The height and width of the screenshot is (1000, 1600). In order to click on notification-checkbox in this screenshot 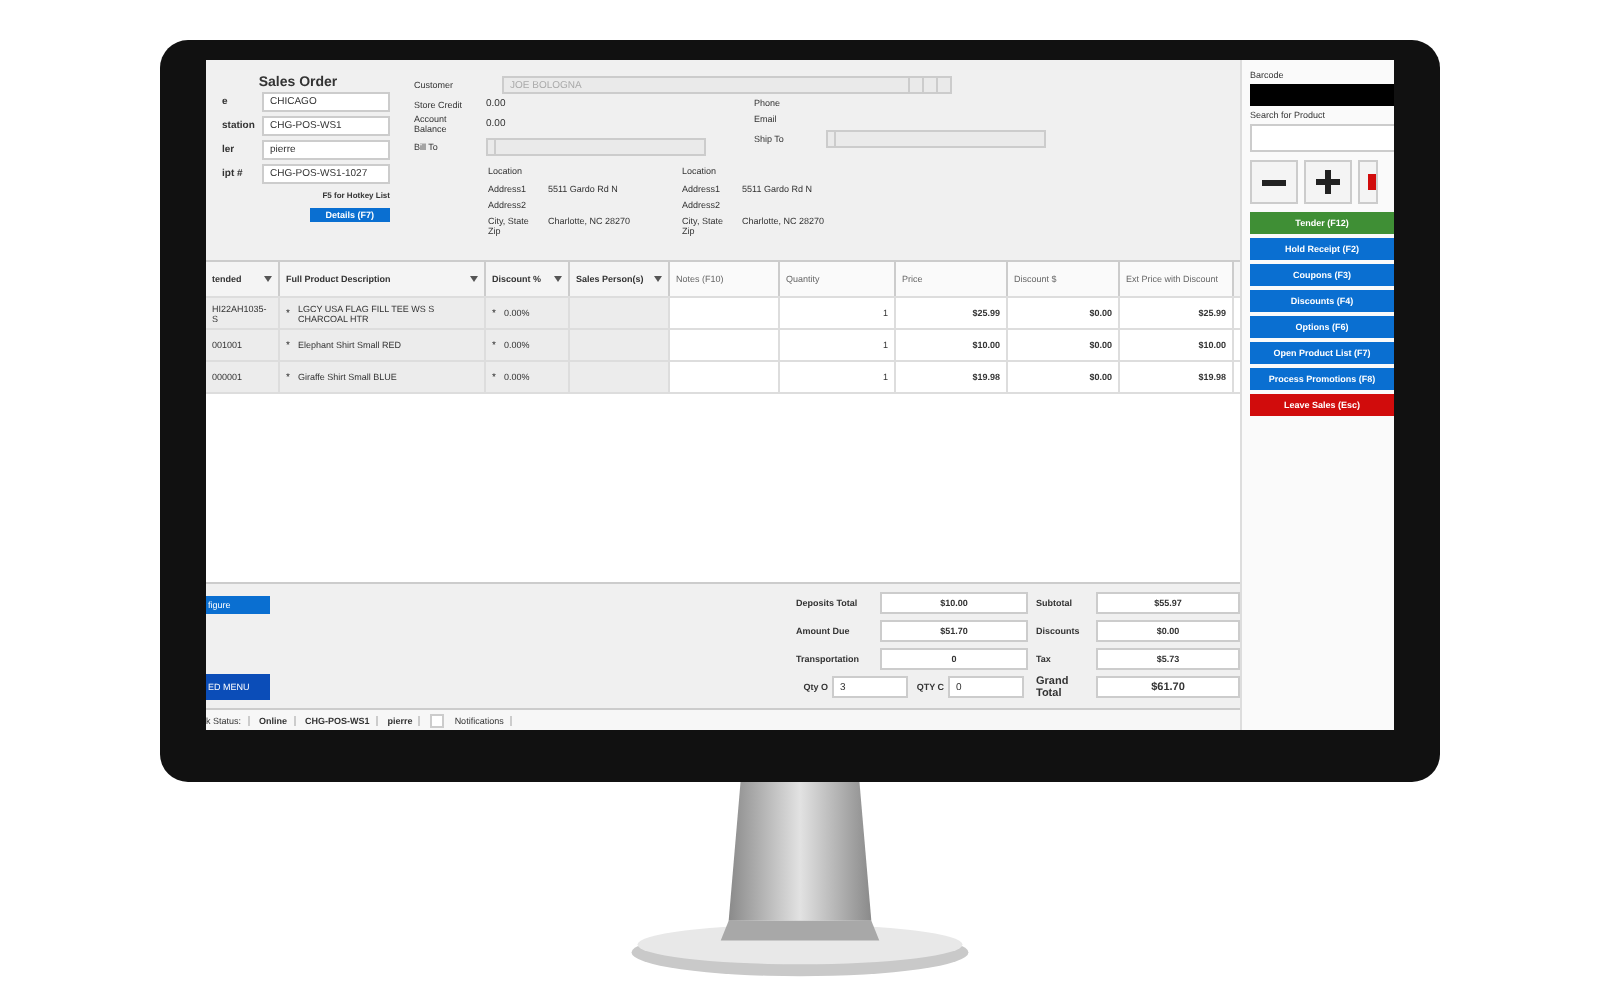, I will do `click(437, 720)`.